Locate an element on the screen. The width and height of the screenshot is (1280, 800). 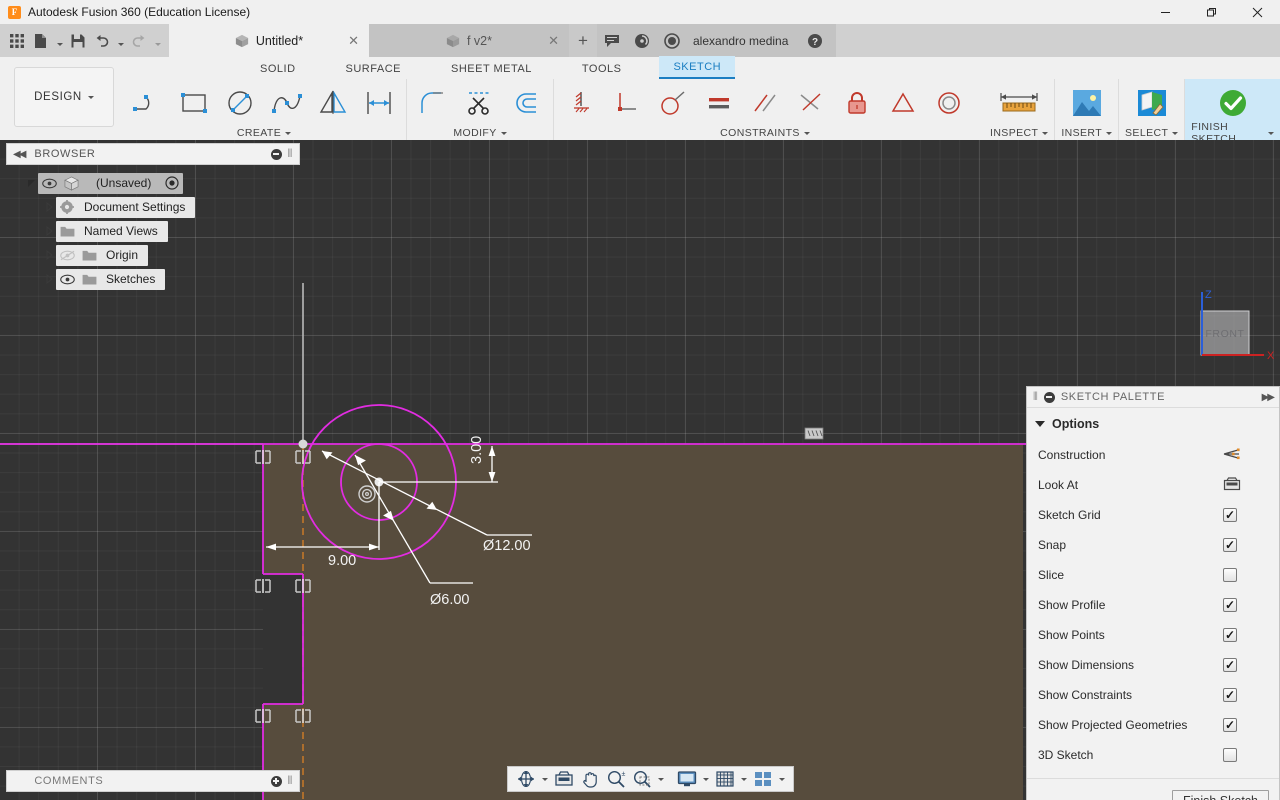
line-icon is located at coordinates (149, 103).